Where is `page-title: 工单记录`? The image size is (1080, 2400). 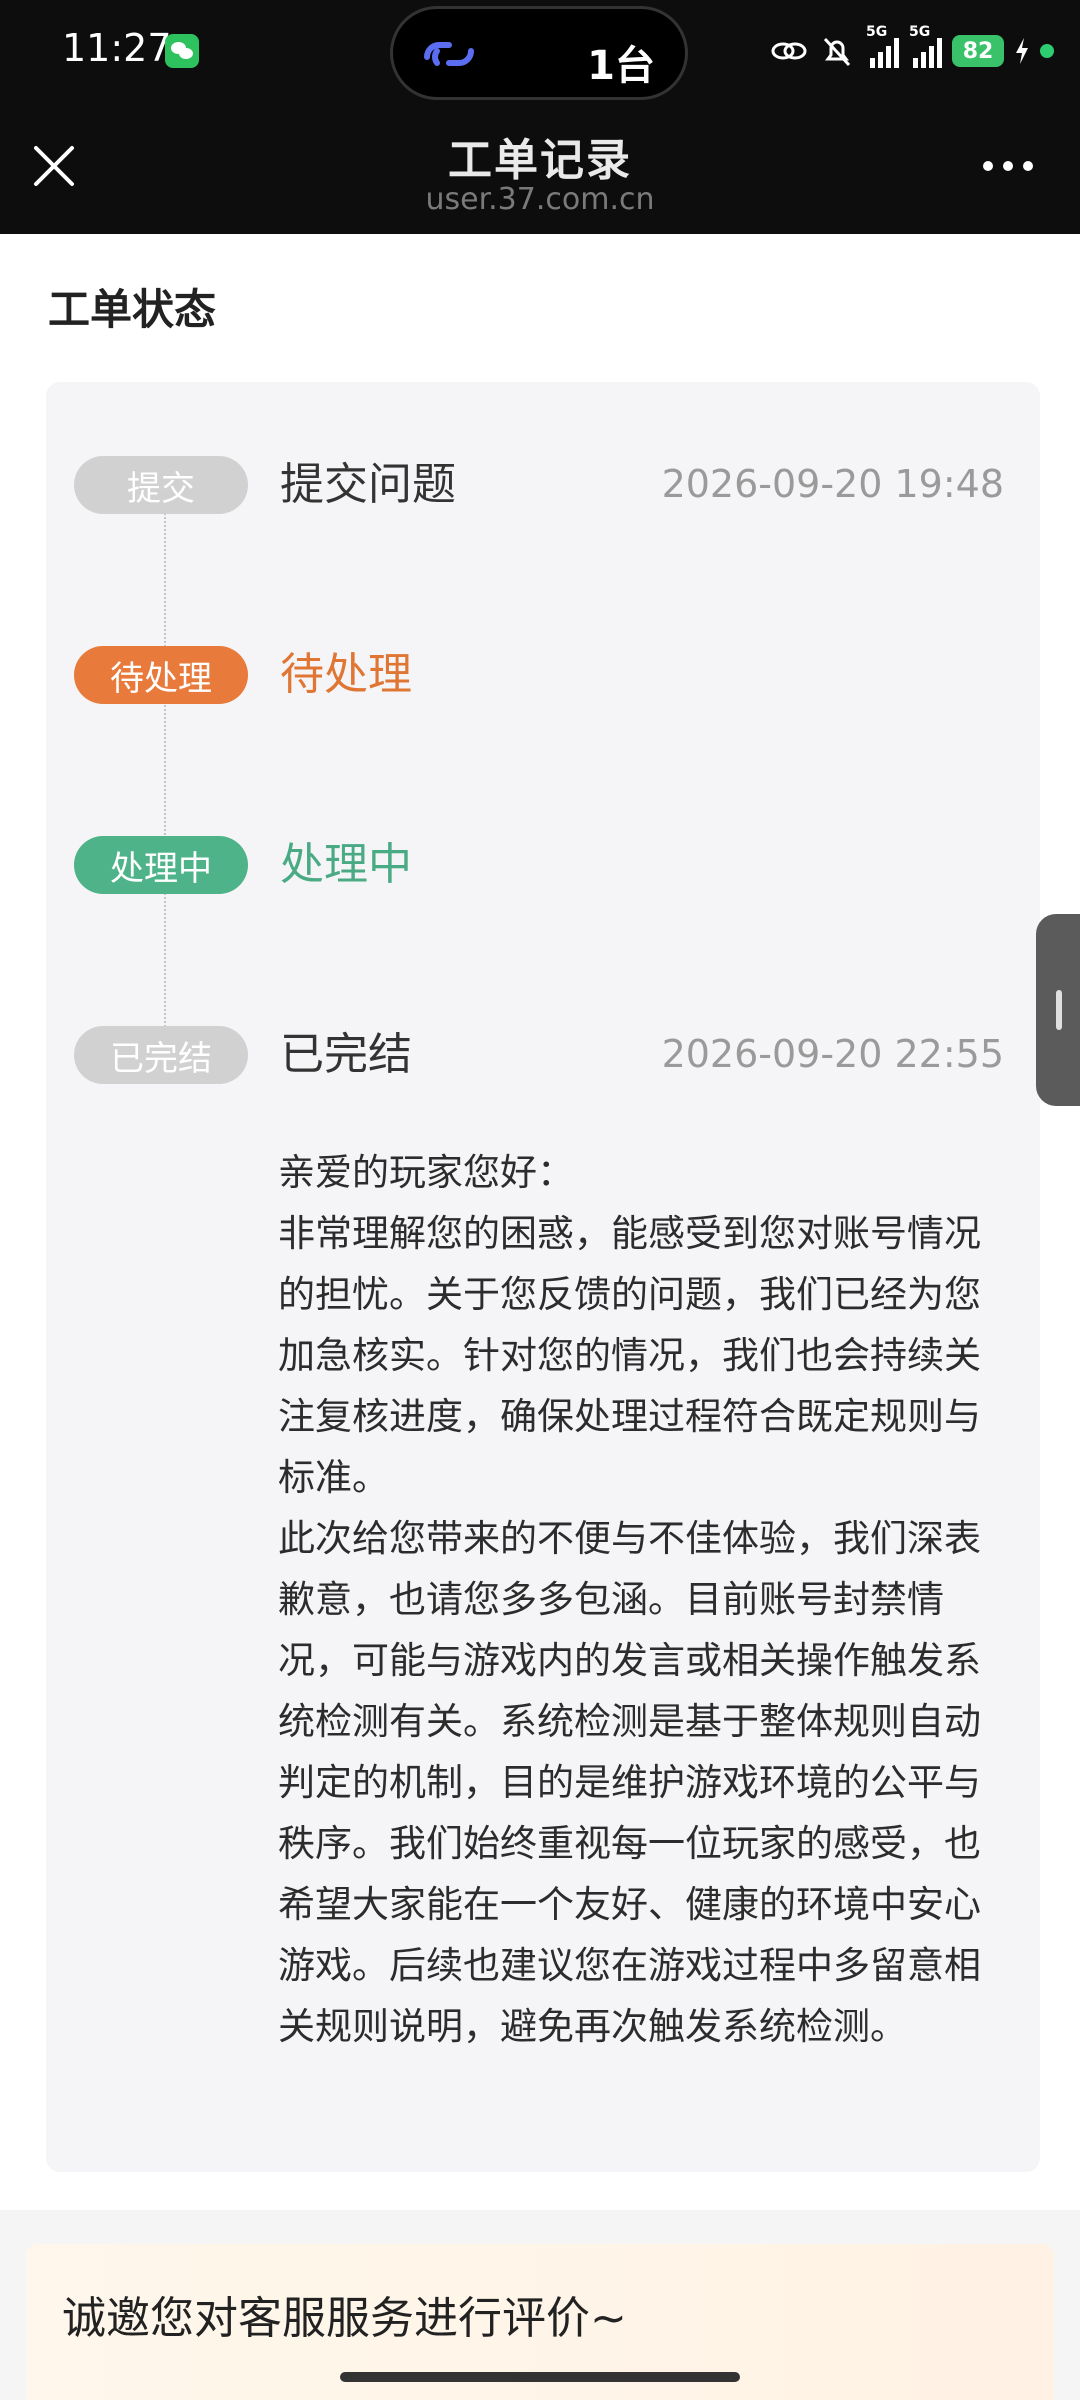
page-title: 工单记录 is located at coordinates (540, 160).